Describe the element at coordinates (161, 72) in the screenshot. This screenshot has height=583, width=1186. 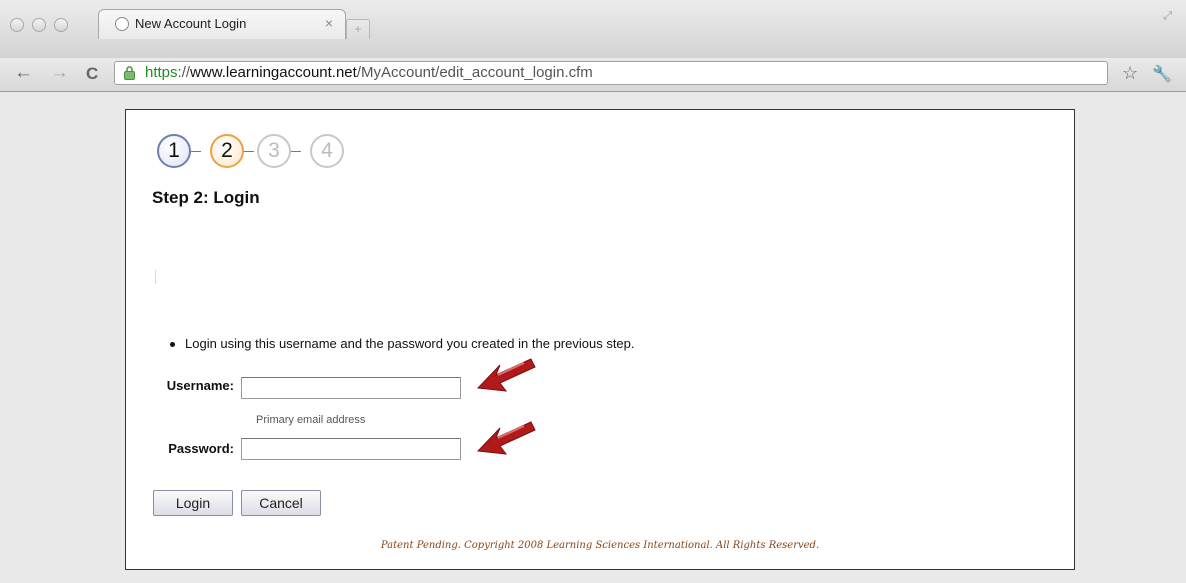
I see `url-scheme: https` at that location.